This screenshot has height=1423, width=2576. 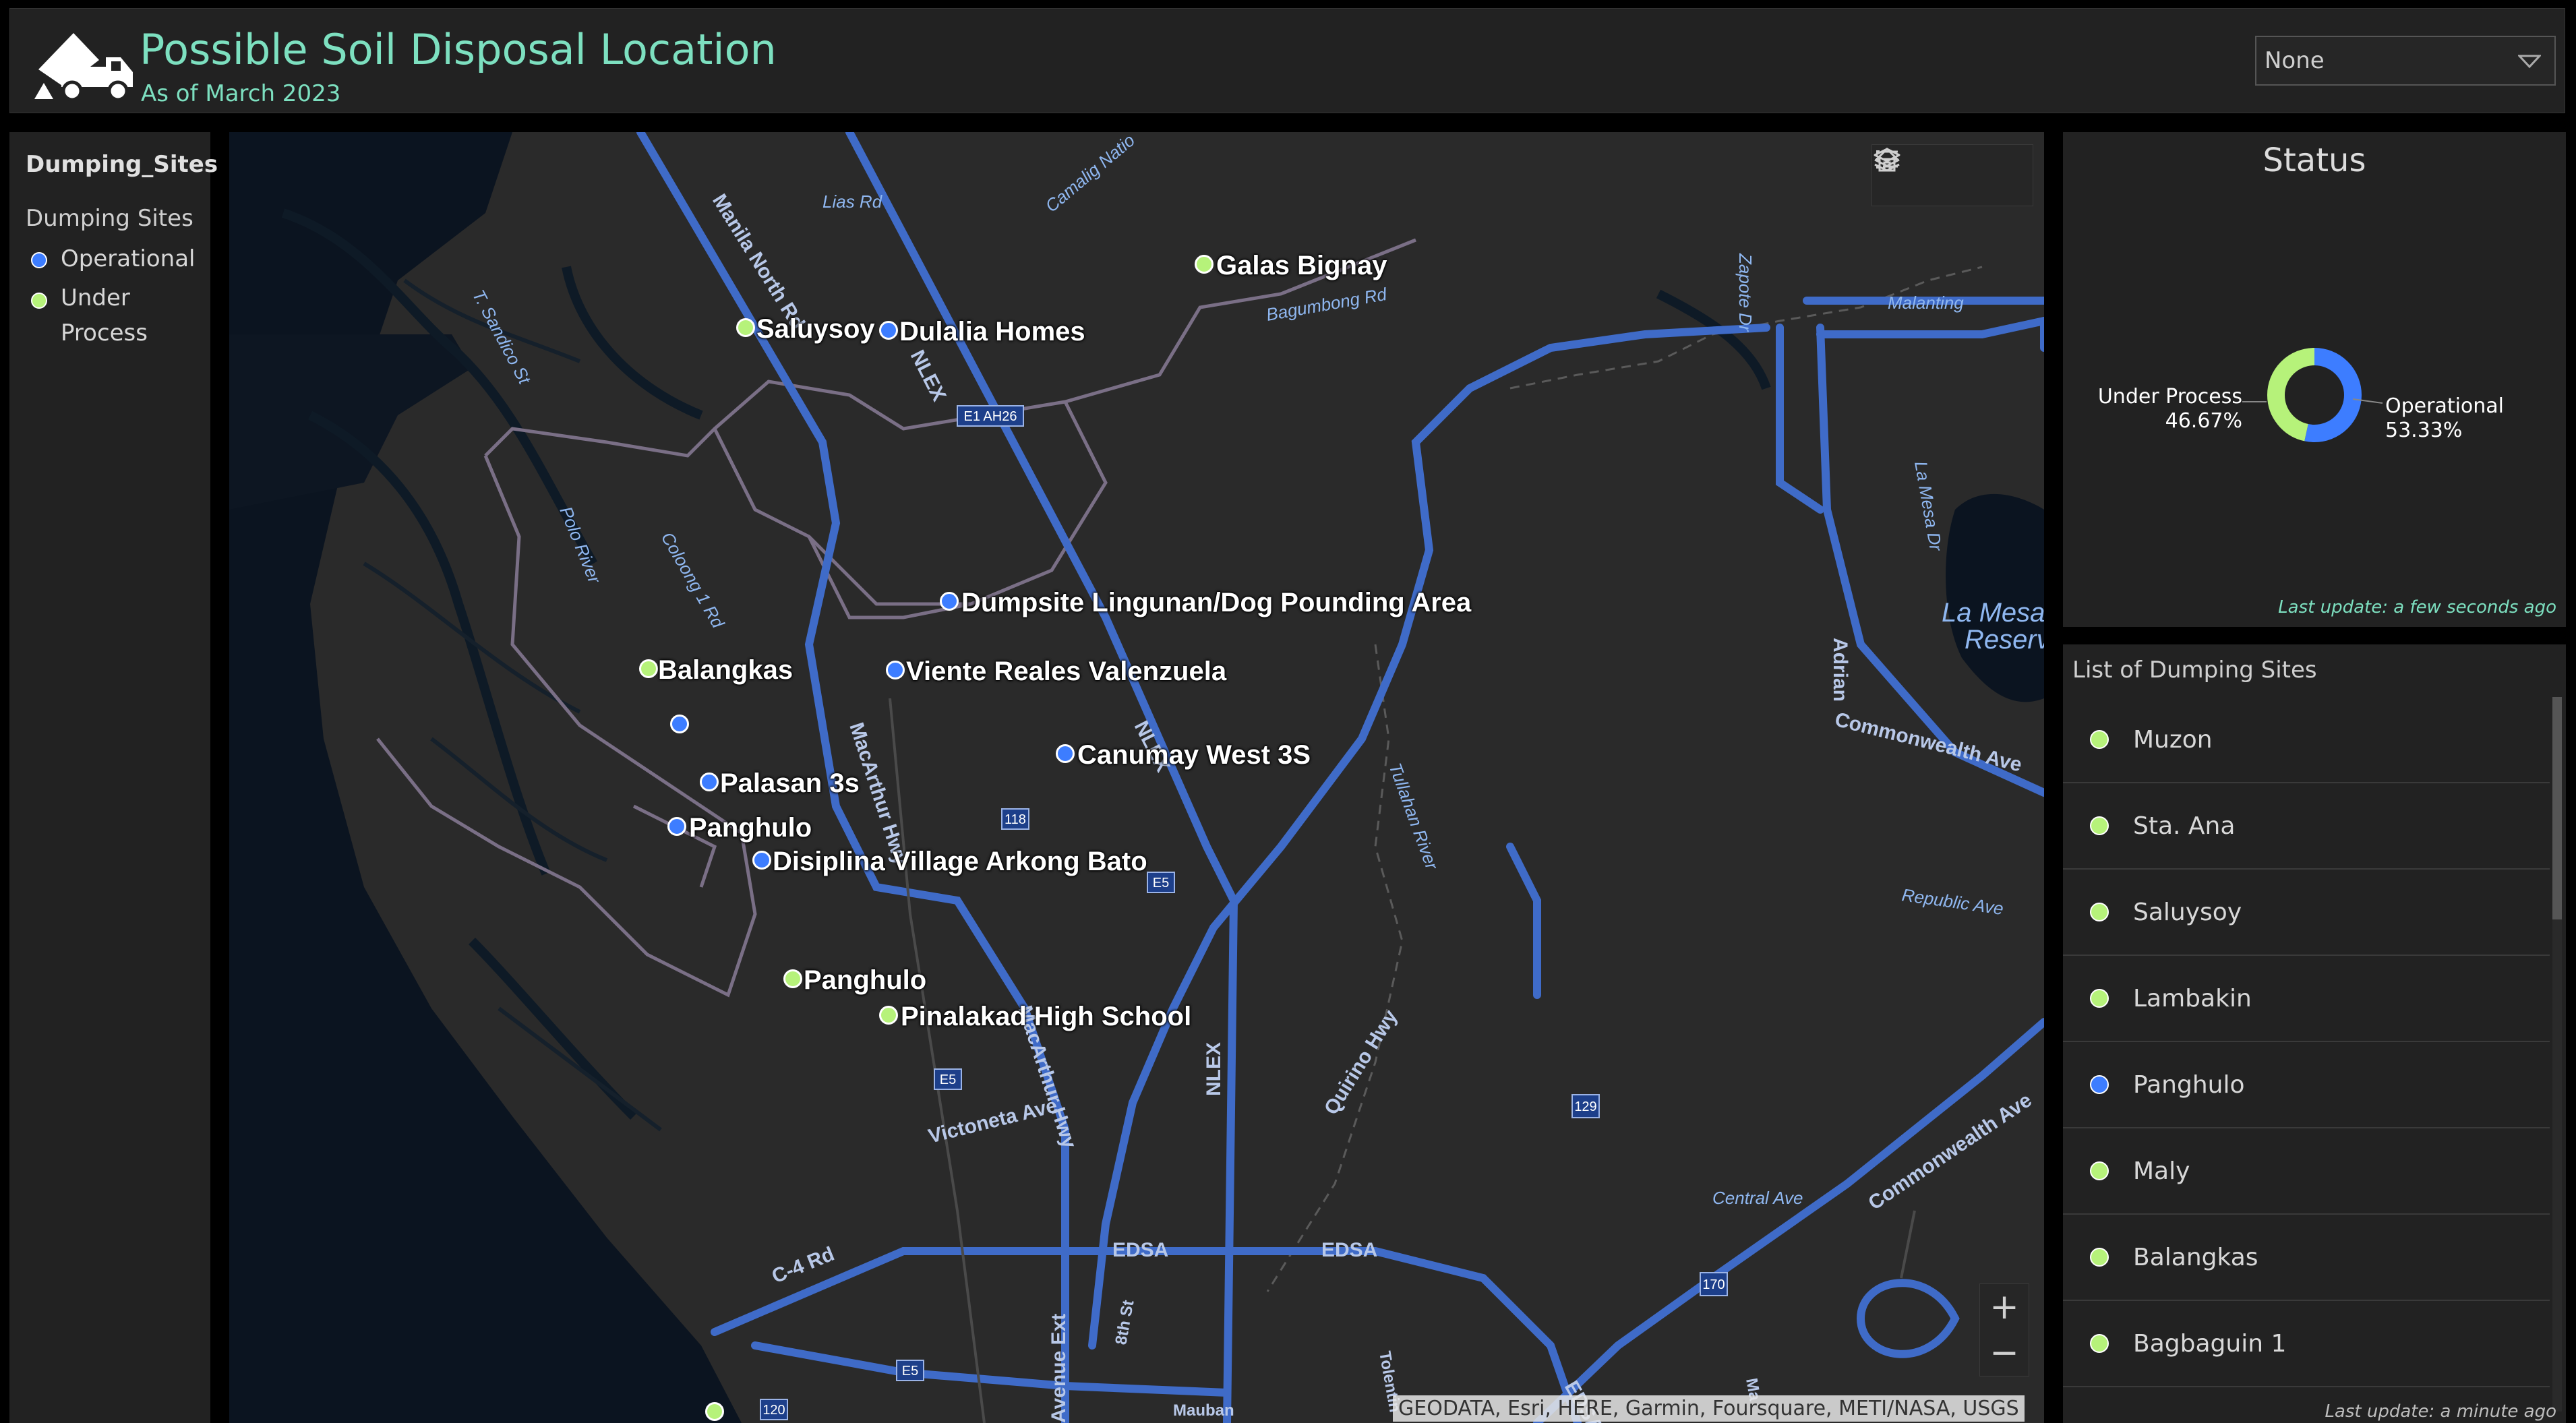 I want to click on layers-button, so click(x=1954, y=175).